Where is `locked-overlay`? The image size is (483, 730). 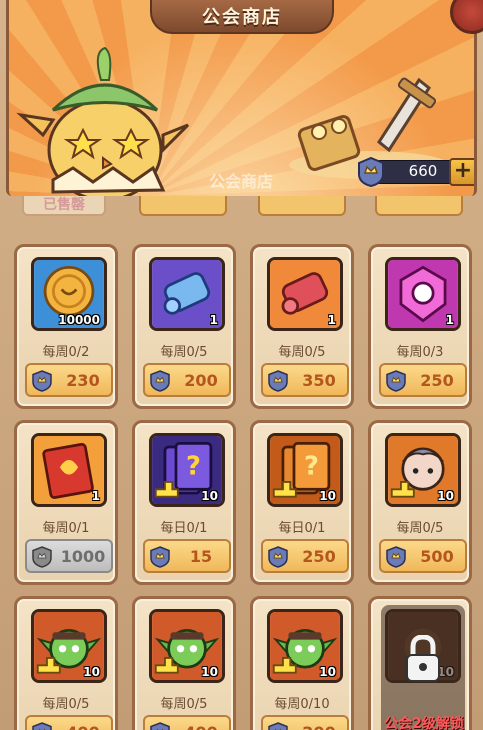 locked-overlay is located at coordinates (423, 667).